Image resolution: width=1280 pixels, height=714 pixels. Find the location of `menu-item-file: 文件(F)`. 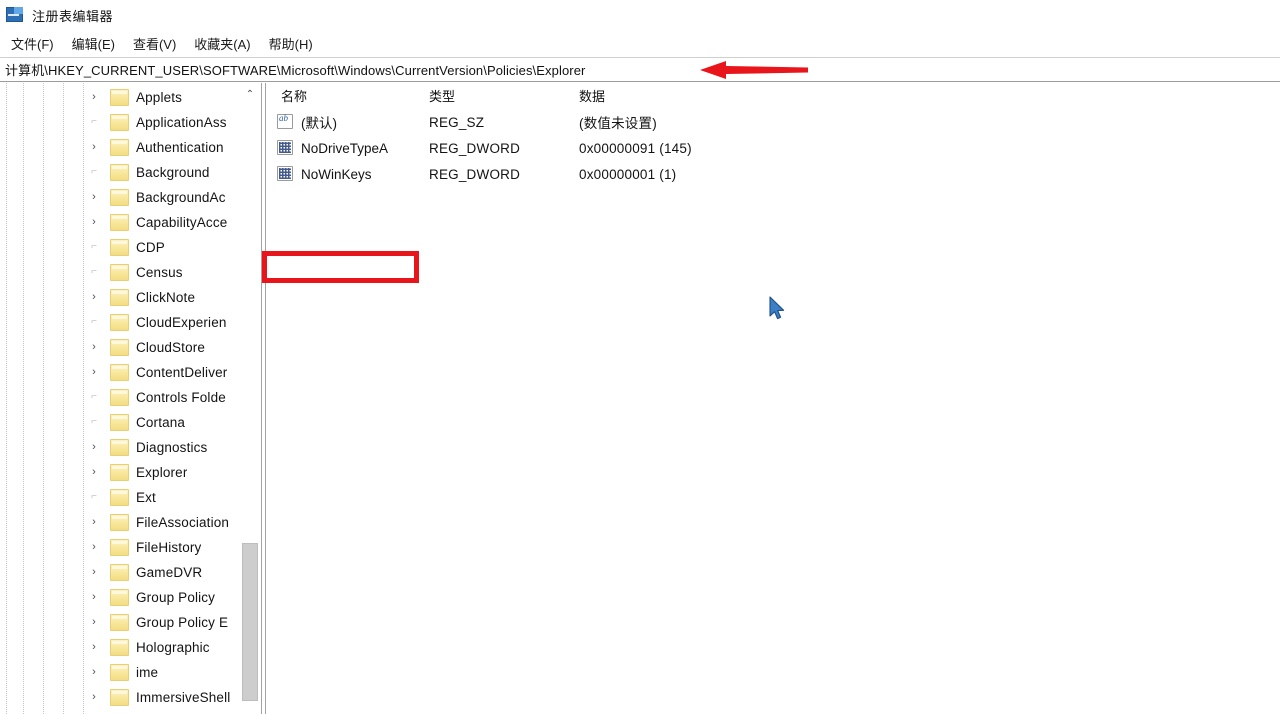

menu-item-file: 文件(F) is located at coordinates (32, 43).